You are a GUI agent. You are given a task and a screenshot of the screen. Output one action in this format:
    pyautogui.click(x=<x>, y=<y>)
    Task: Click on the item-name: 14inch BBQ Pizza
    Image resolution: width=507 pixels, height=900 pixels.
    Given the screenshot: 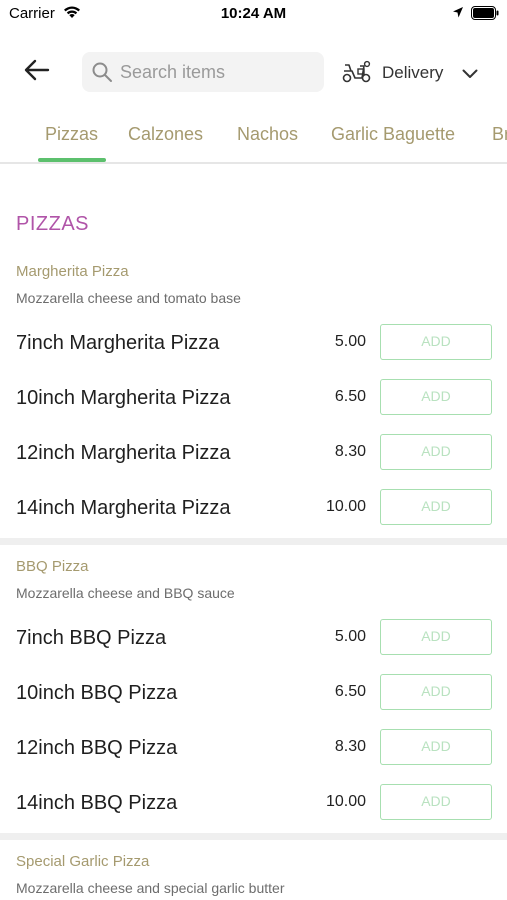 What is the action you would take?
    pyautogui.click(x=97, y=803)
    